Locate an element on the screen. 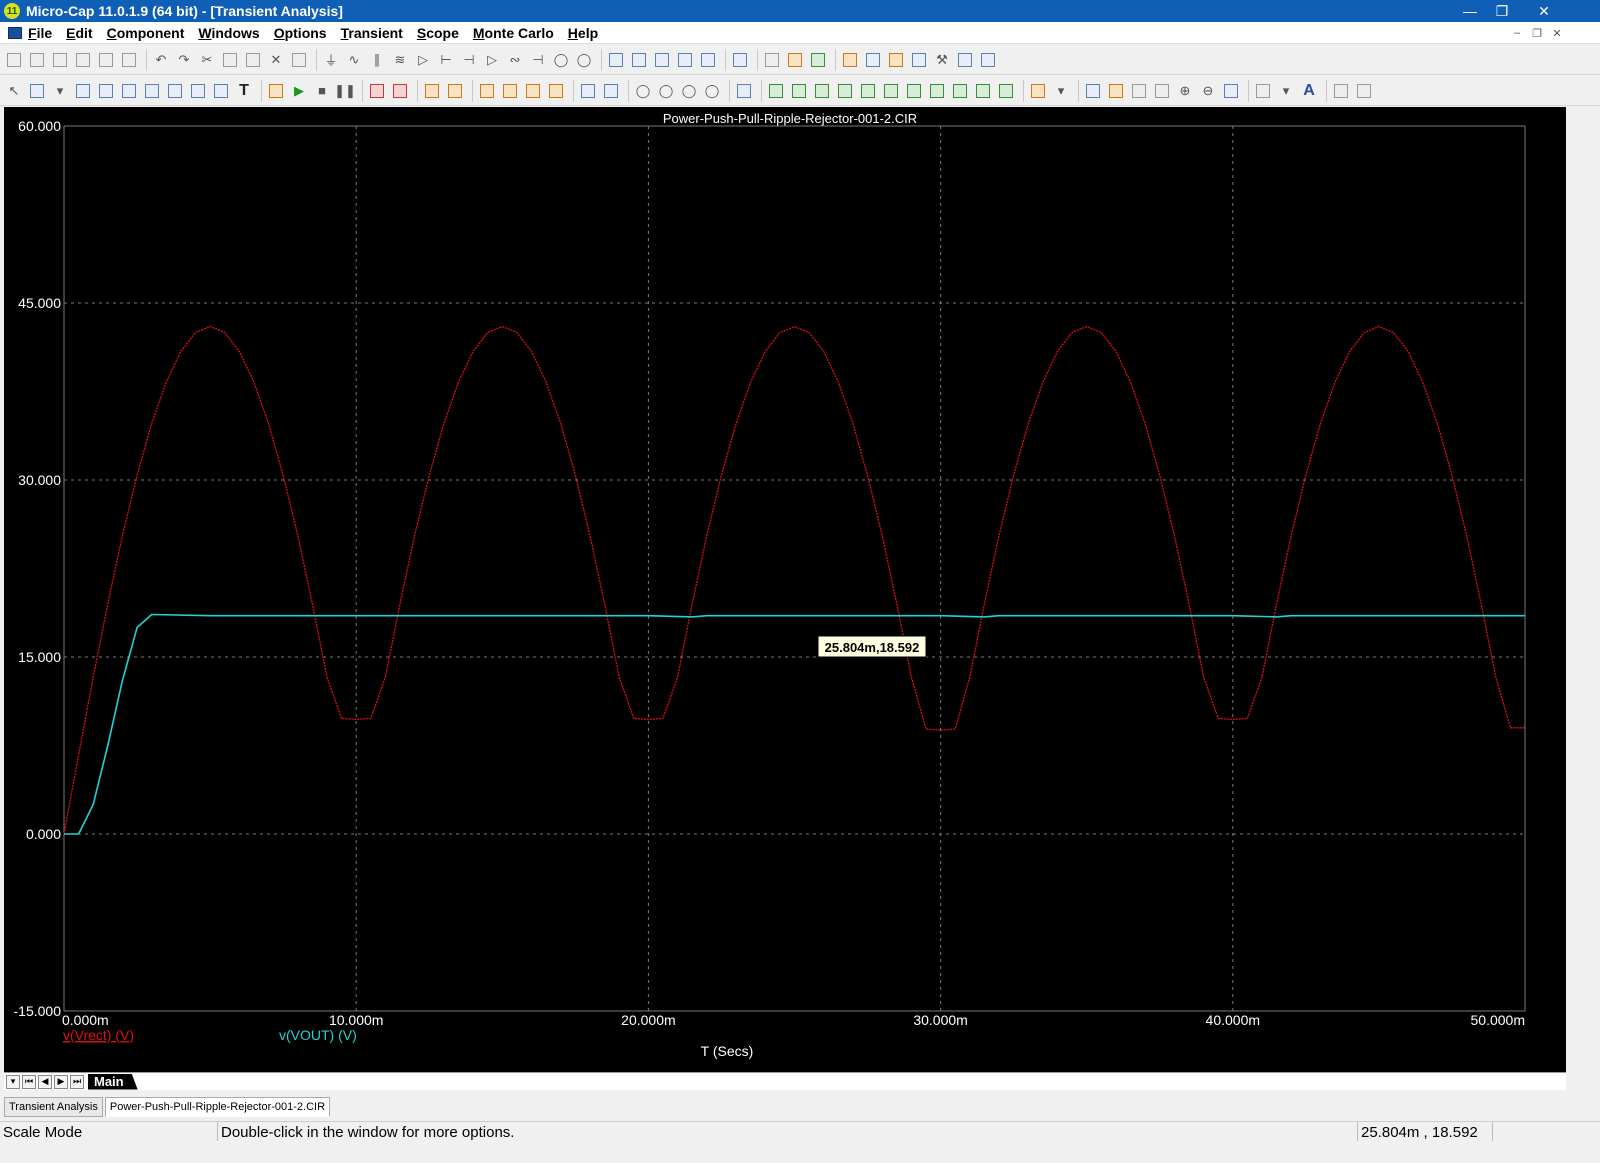  run-icon: ▶ is located at coordinates (299, 91).